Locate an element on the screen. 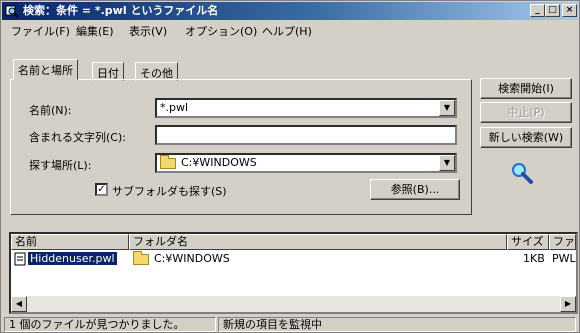 The height and width of the screenshot is (333, 580). folder-name: C:¥WINDOWS is located at coordinates (192, 258).